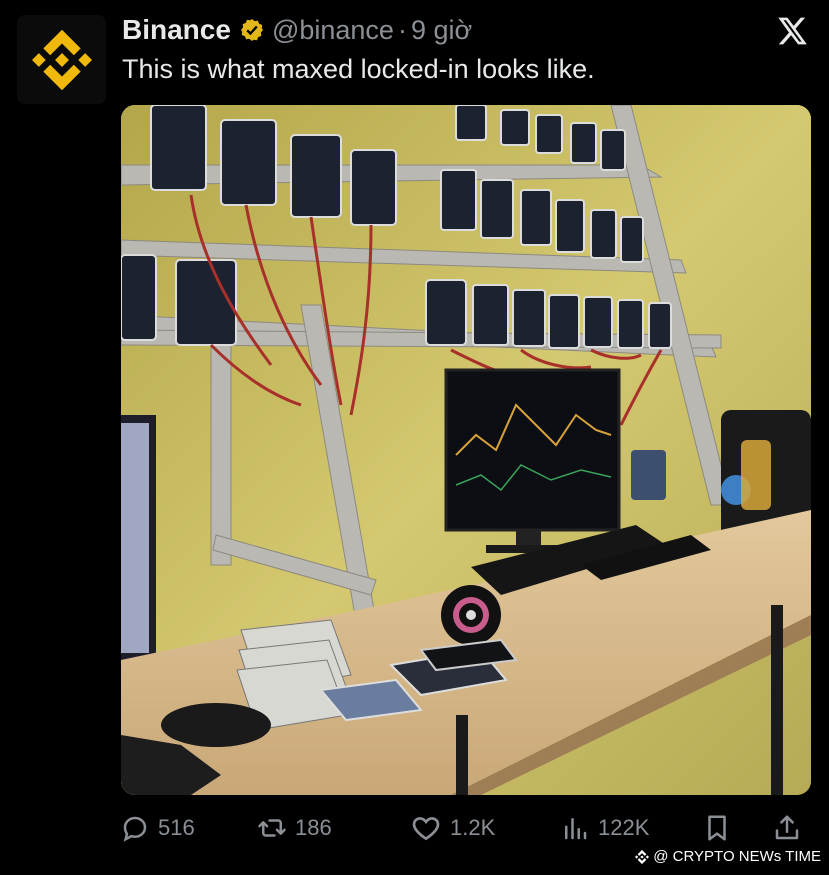 This screenshot has height=875, width=829. Describe the element at coordinates (135, 829) in the screenshot. I see `reply-icon` at that location.